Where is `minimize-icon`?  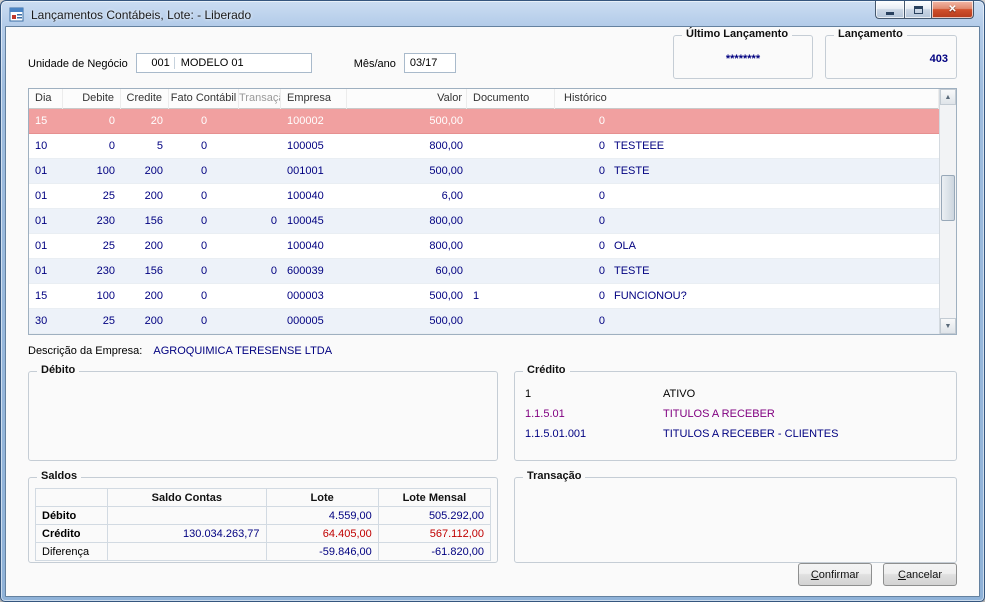 minimize-icon is located at coordinates (890, 13).